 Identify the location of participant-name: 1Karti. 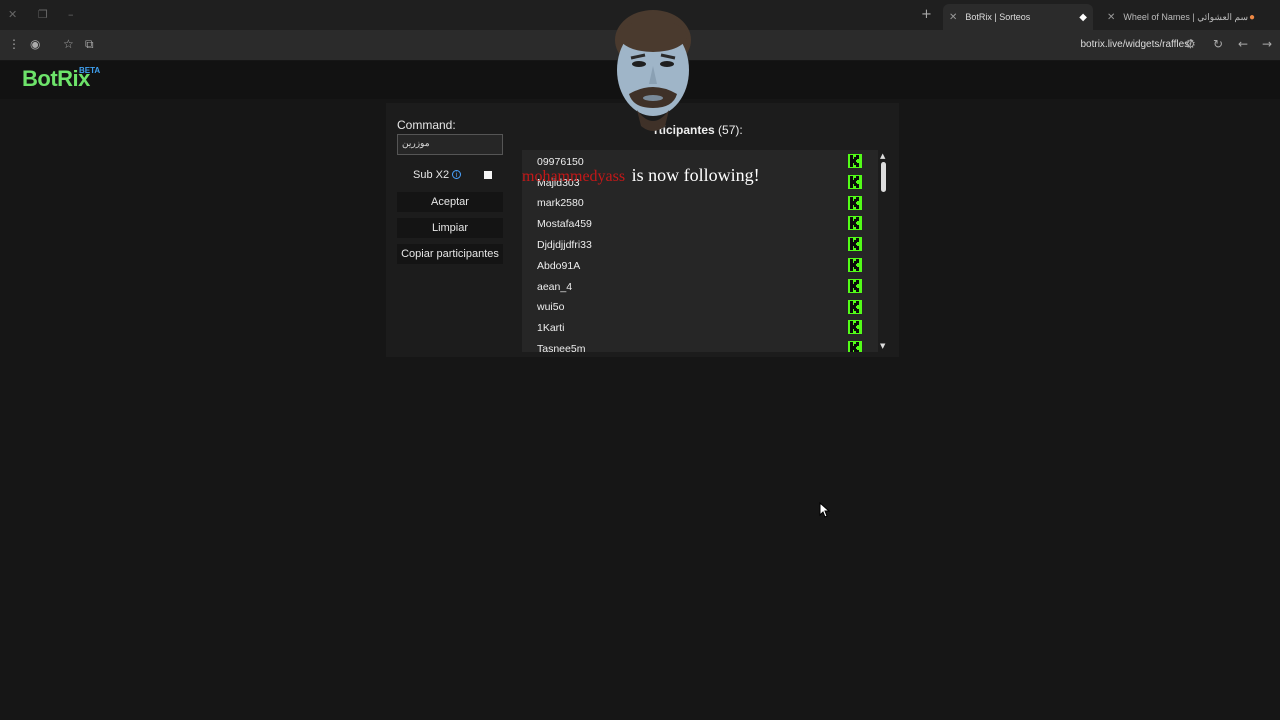
(551, 328).